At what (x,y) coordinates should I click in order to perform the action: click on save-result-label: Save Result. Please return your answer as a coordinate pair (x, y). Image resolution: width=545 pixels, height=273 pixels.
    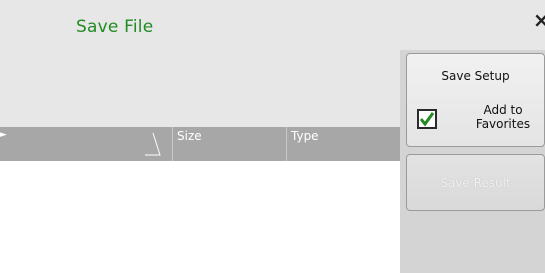
    Looking at the image, I should click on (475, 183).